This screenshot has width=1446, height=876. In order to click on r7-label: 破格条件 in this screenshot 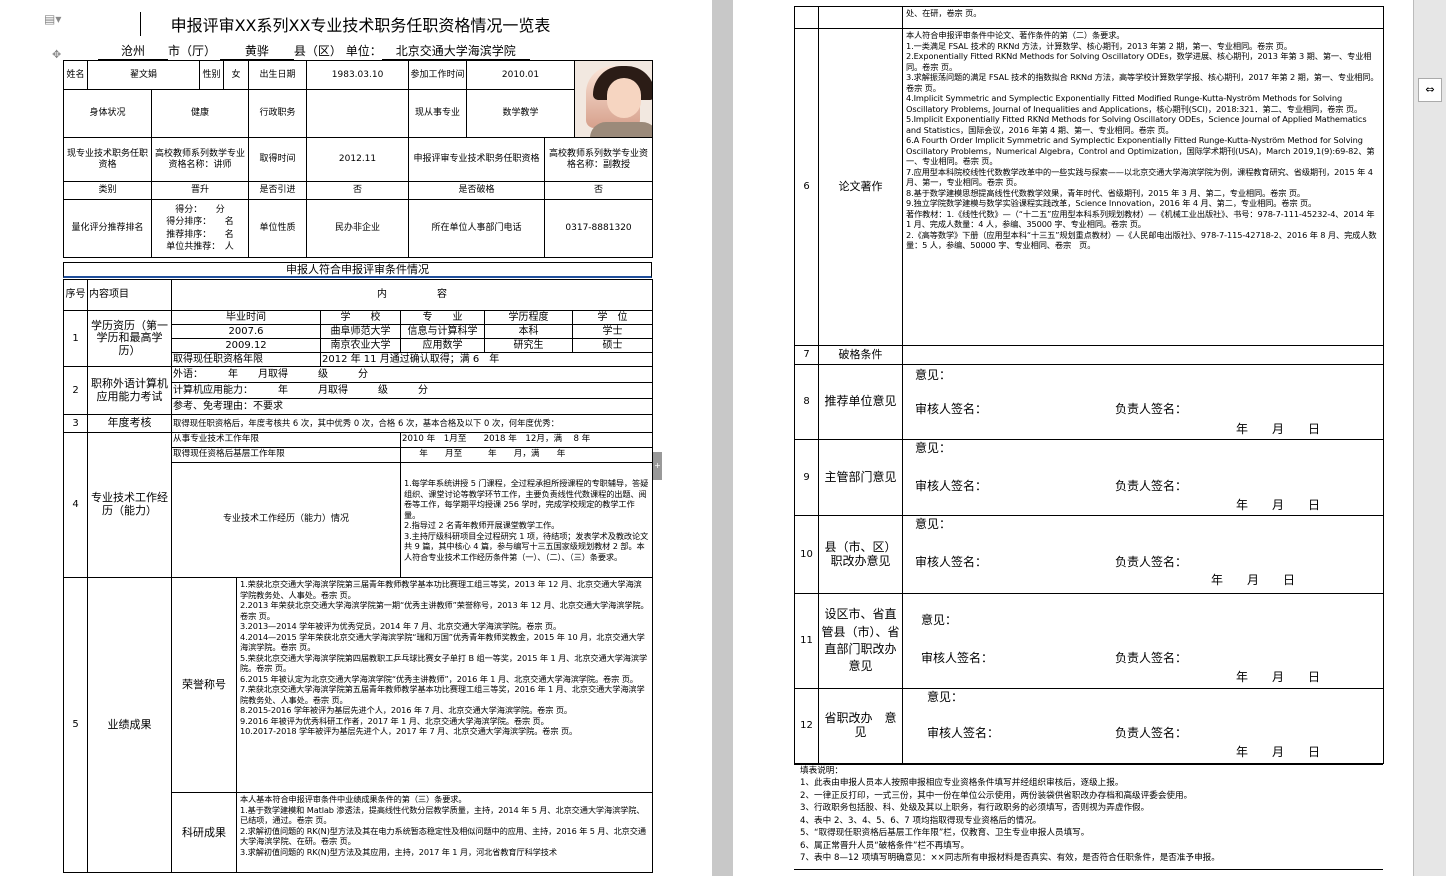, I will do `click(860, 355)`.